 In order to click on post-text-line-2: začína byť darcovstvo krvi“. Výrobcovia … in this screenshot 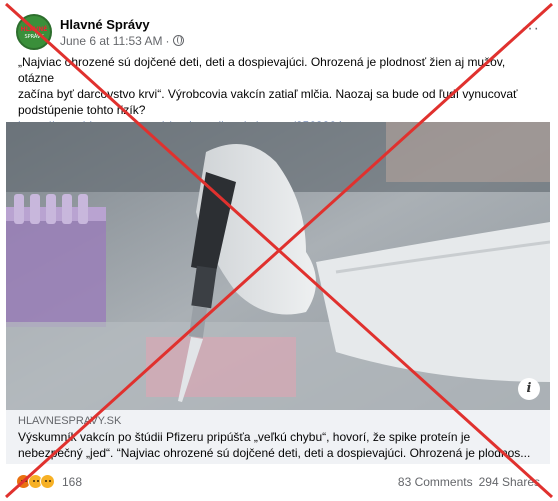, I will do `click(268, 94)`.